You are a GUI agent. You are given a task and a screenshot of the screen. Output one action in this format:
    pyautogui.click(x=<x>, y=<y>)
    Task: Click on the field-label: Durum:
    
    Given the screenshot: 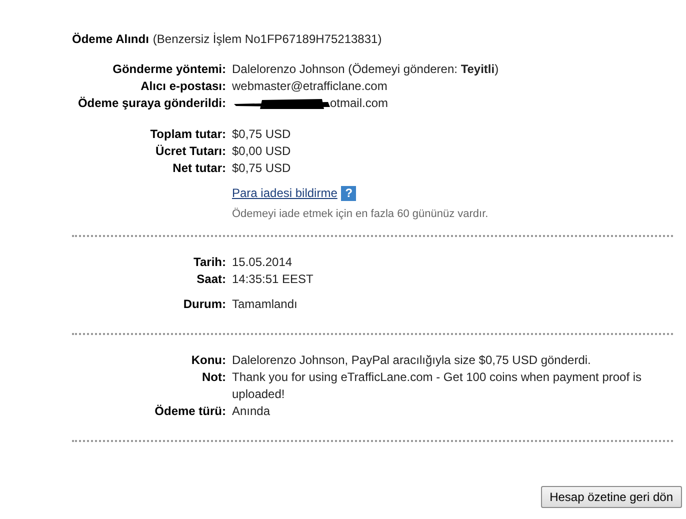 What is the action you would take?
    pyautogui.click(x=204, y=304)
    